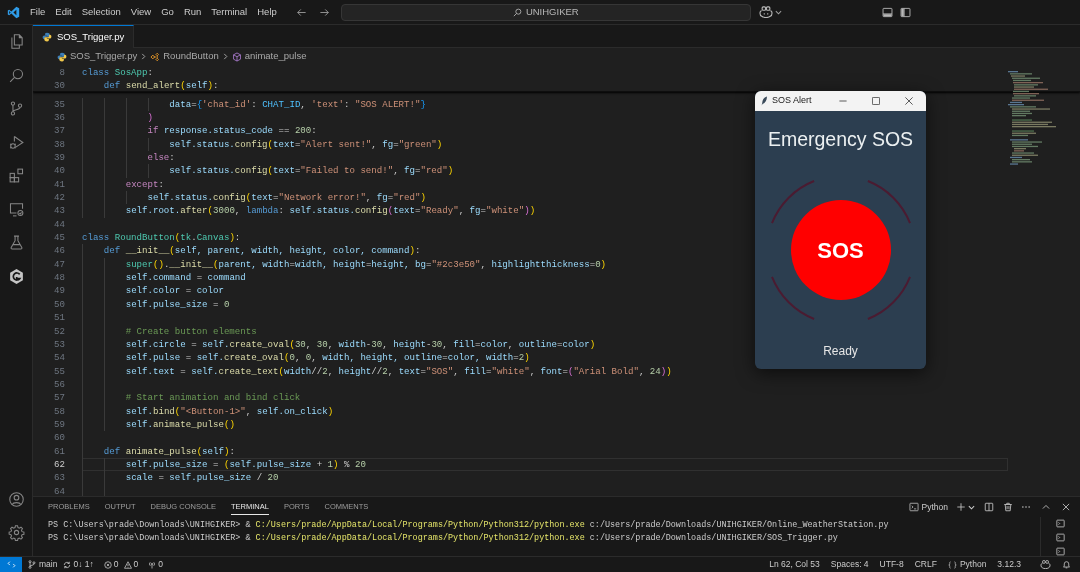  What do you see at coordinates (840, 139) in the screenshot?
I see `window-heading: Emergency SOS` at bounding box center [840, 139].